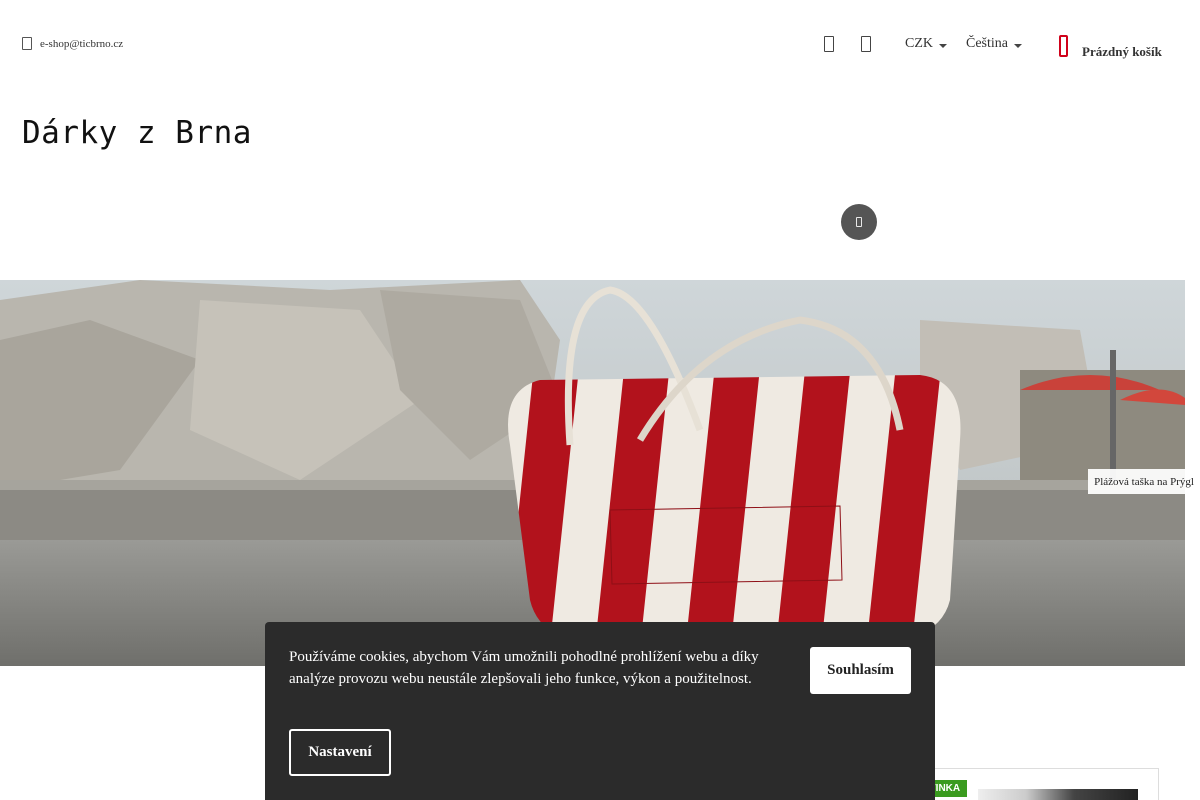  What do you see at coordinates (1063, 46) in the screenshot?
I see `cart-icon` at bounding box center [1063, 46].